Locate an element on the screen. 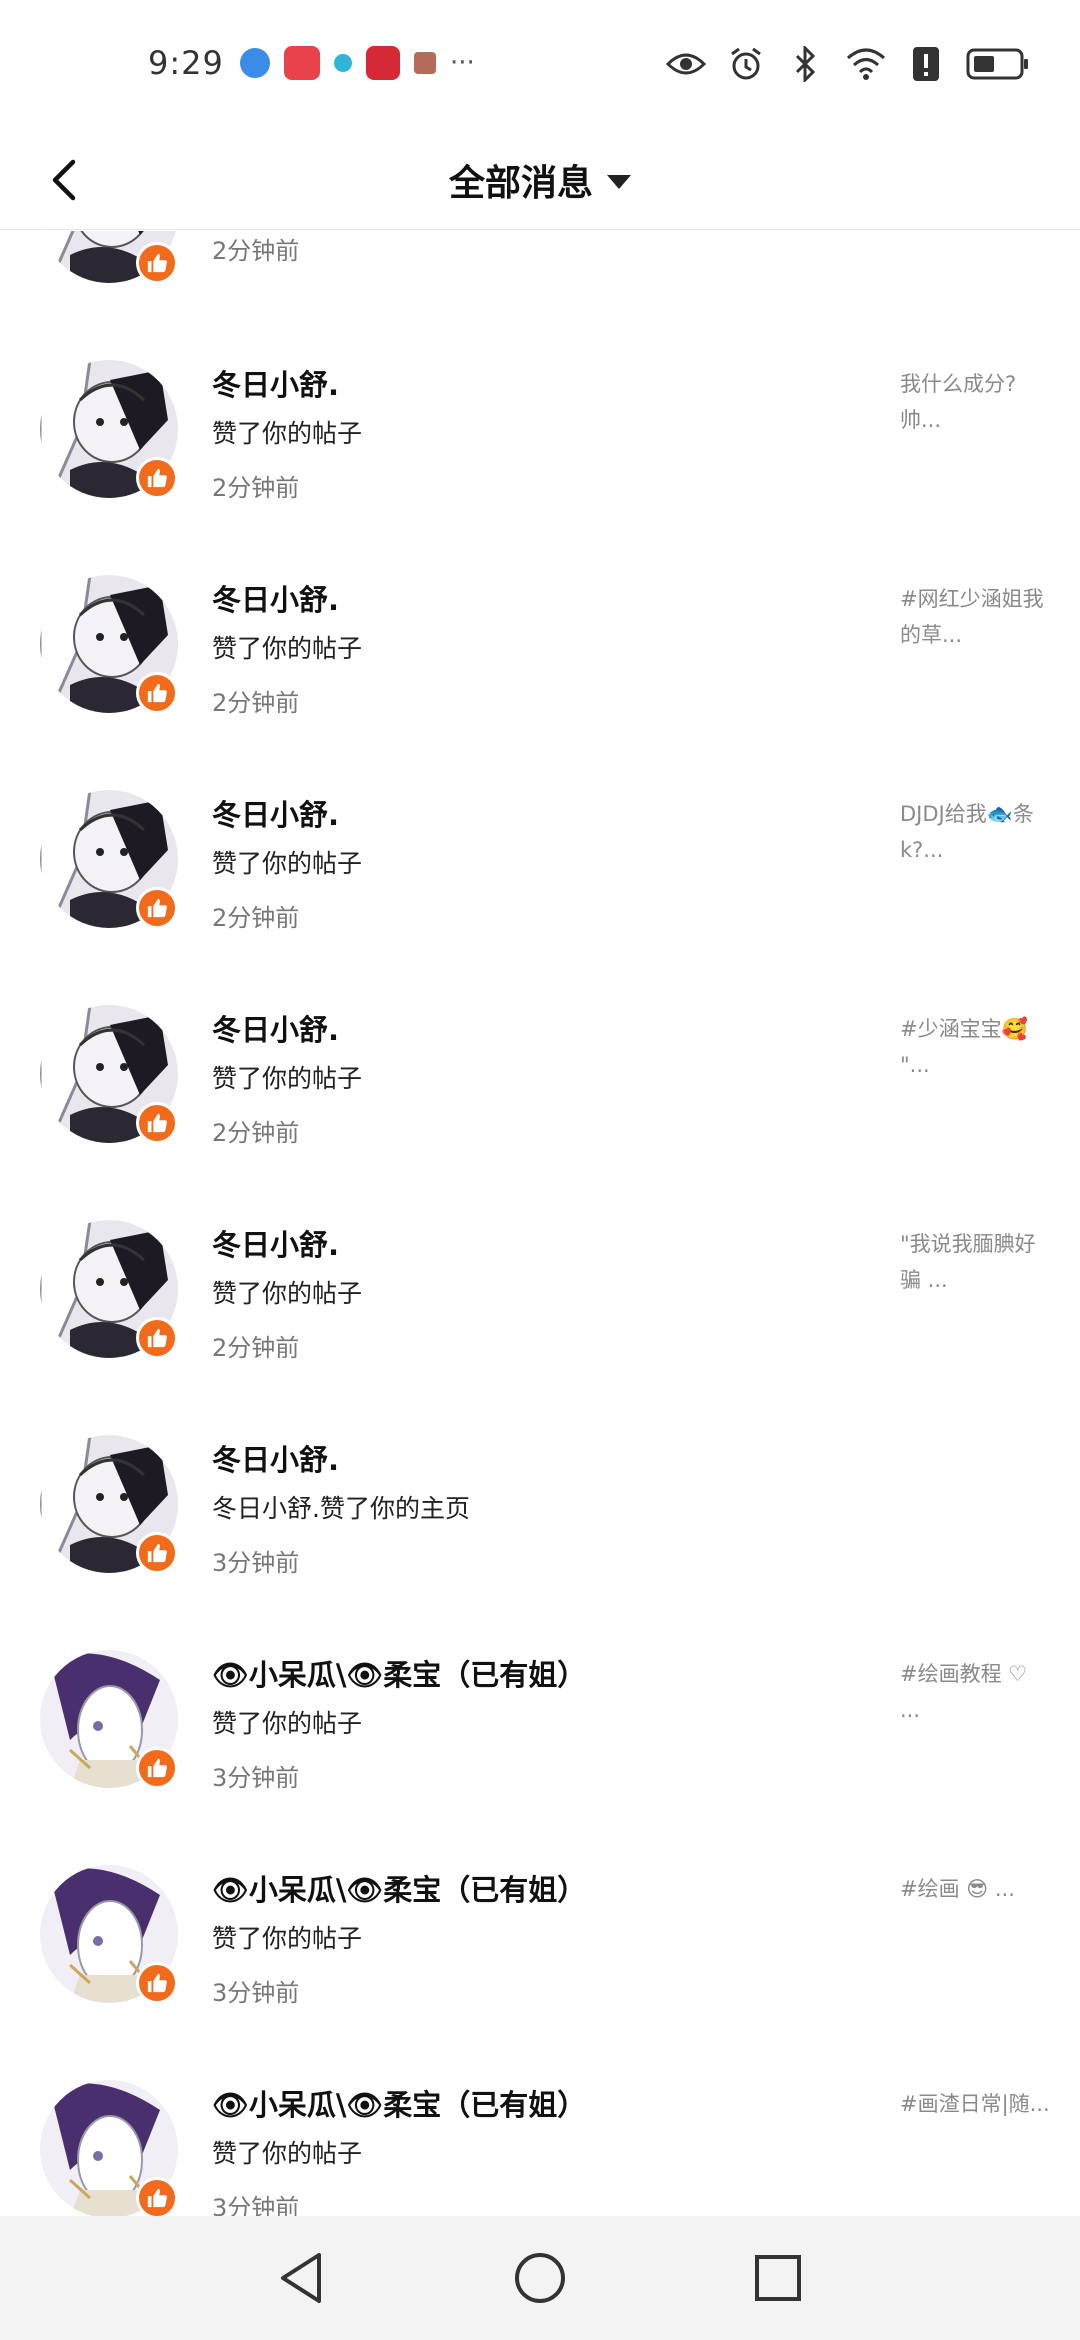  reader-app-icon is located at coordinates (383, 63).